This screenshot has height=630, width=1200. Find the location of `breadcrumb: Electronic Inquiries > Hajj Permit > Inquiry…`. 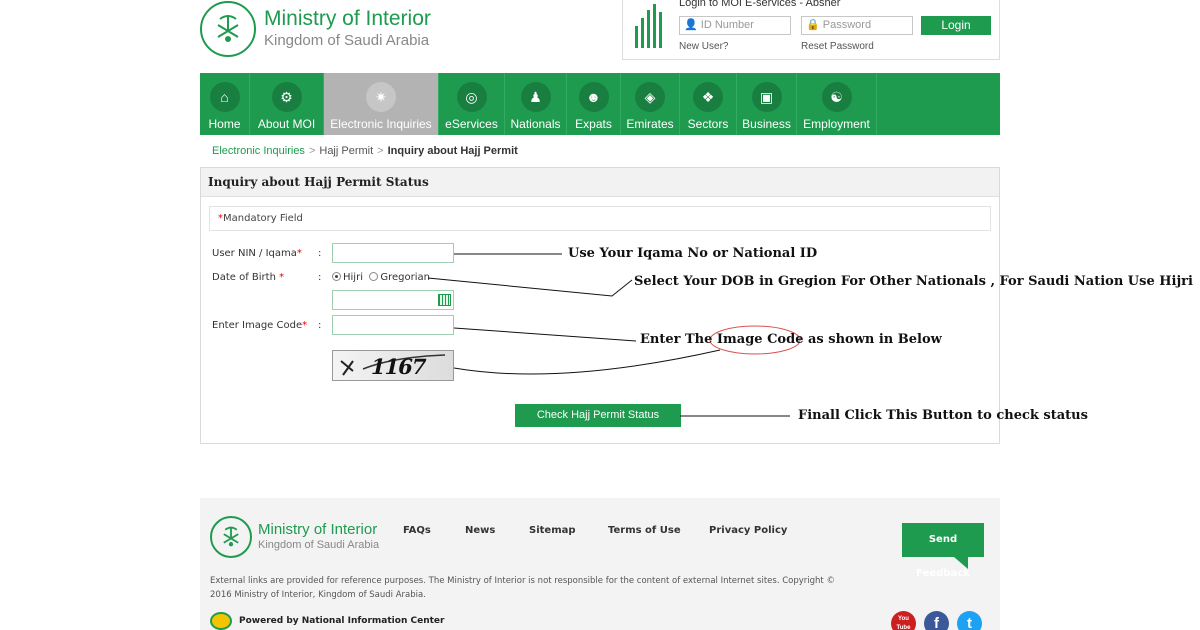

breadcrumb: Electronic Inquiries > Hajj Permit > Inquiry… is located at coordinates (365, 151).